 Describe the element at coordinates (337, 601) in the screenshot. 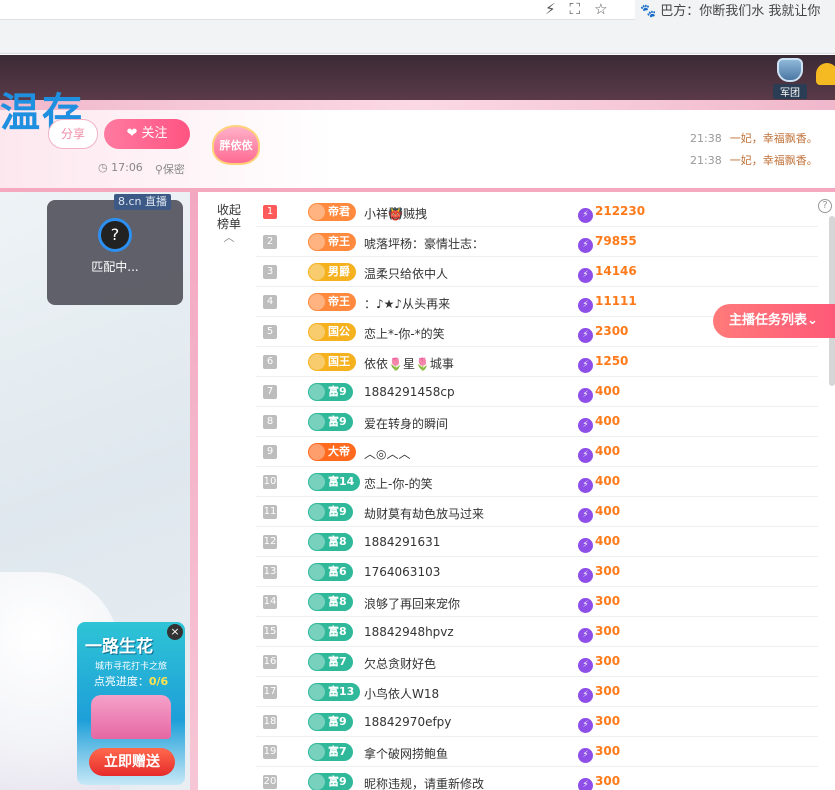

I see `badge-label: 富8` at that location.